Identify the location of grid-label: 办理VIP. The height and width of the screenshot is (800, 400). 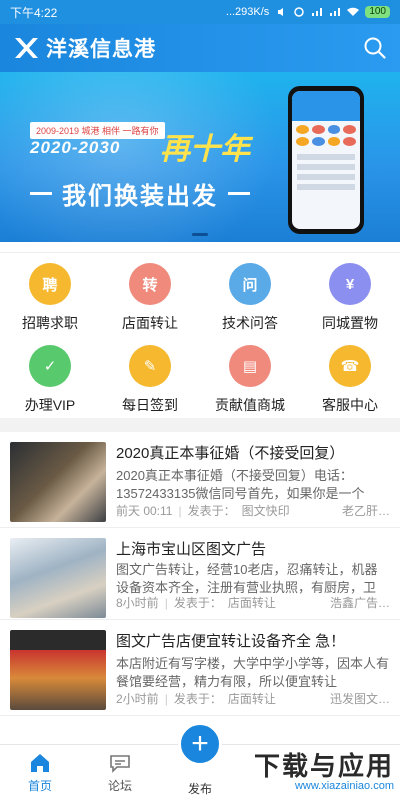
(50, 405).